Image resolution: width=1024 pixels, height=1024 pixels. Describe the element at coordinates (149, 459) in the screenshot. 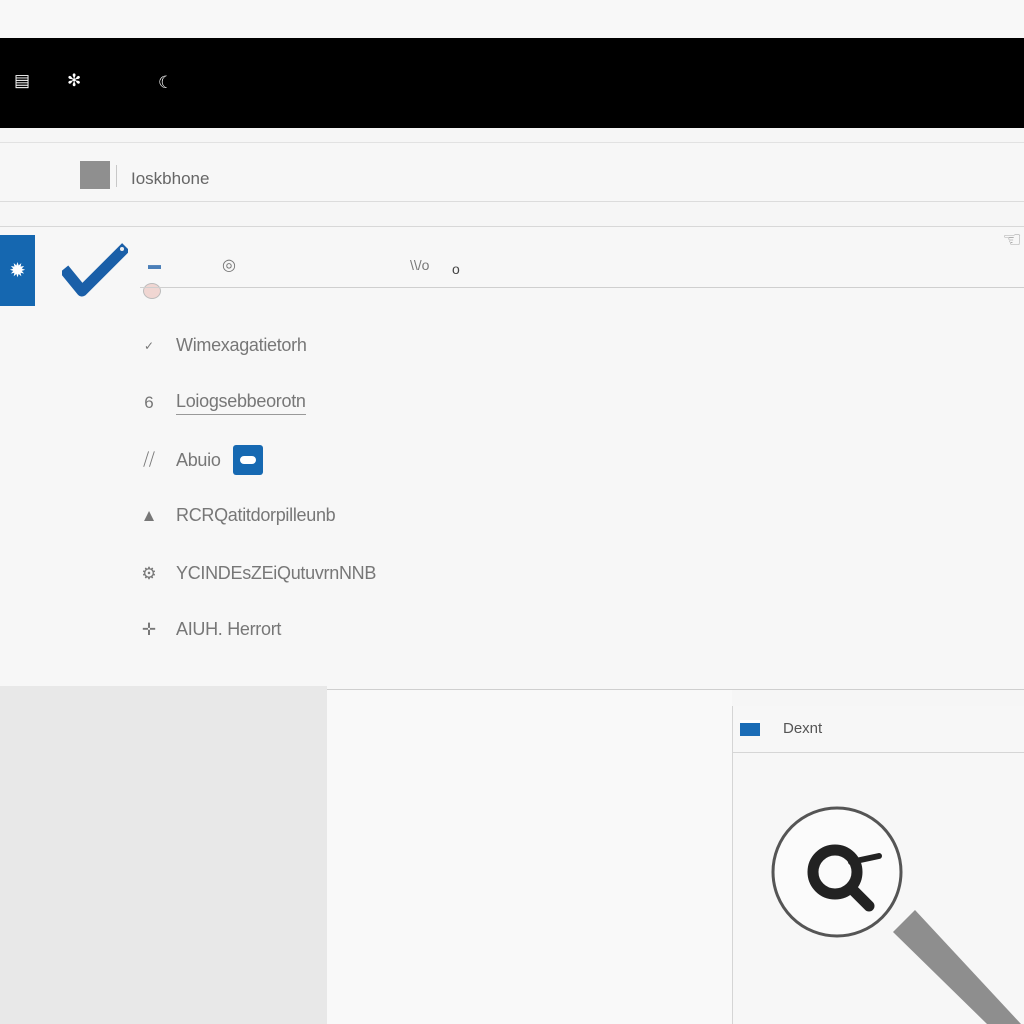

I see `quote-icon: ⧸⧸` at that location.